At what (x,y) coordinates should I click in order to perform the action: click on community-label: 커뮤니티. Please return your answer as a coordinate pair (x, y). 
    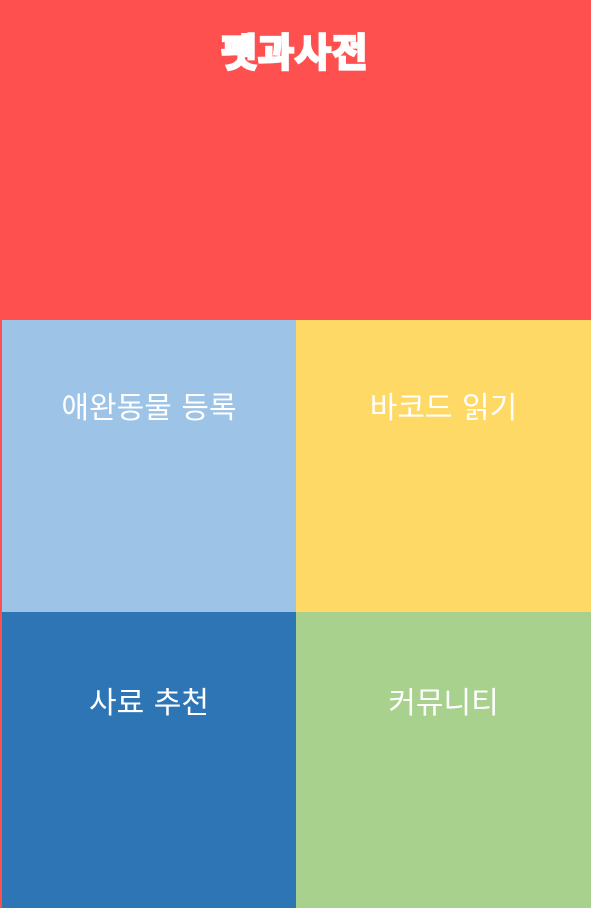
    Looking at the image, I should click on (443, 703).